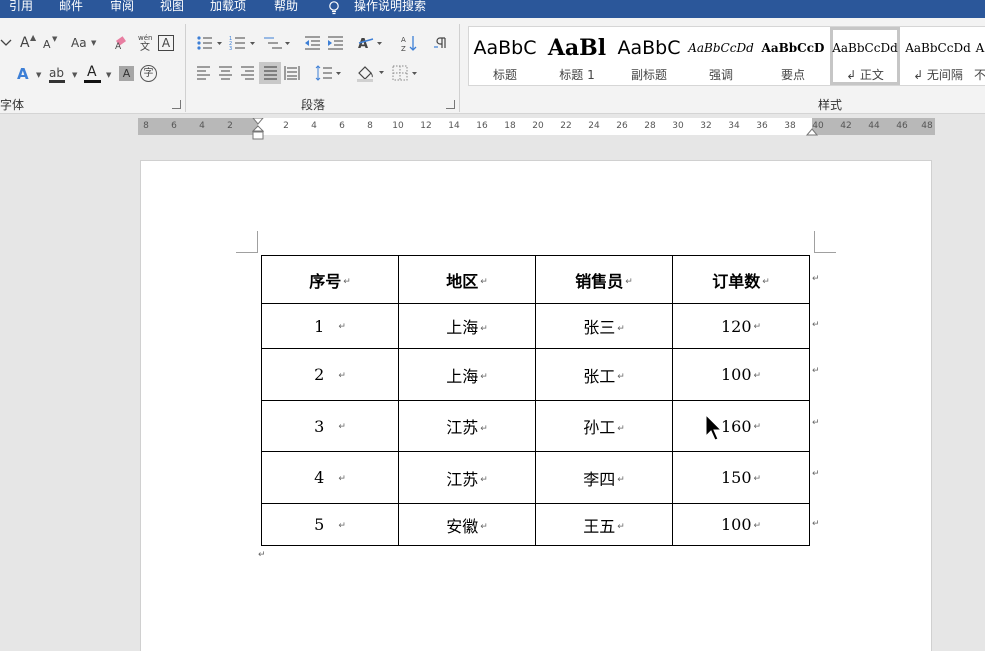  Describe the element at coordinates (330, 426) in the screenshot. I see `table-cell: 3 ↵` at that location.